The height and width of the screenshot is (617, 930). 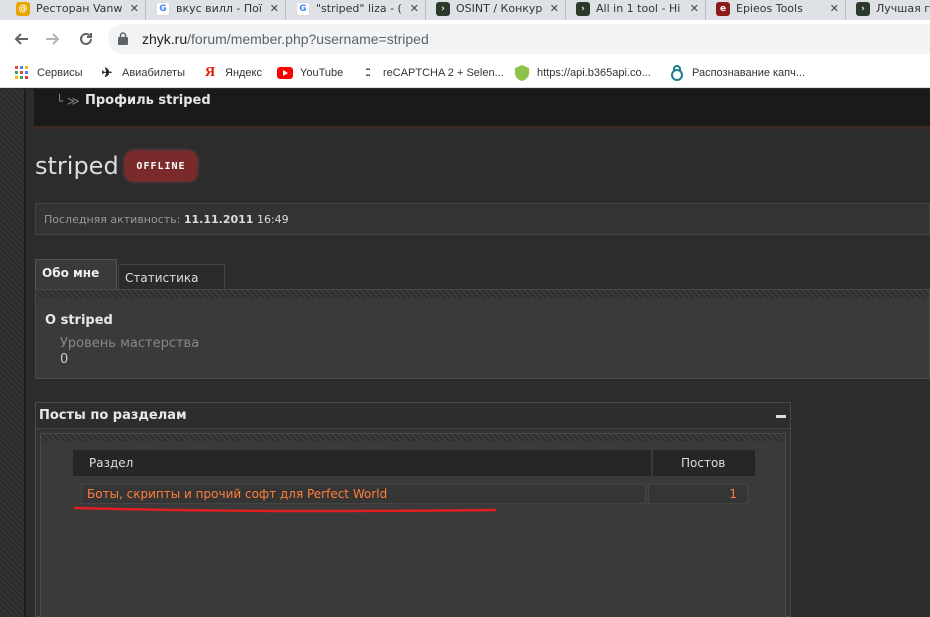 I want to click on bookmark-label: Яндекс, so click(x=243, y=73).